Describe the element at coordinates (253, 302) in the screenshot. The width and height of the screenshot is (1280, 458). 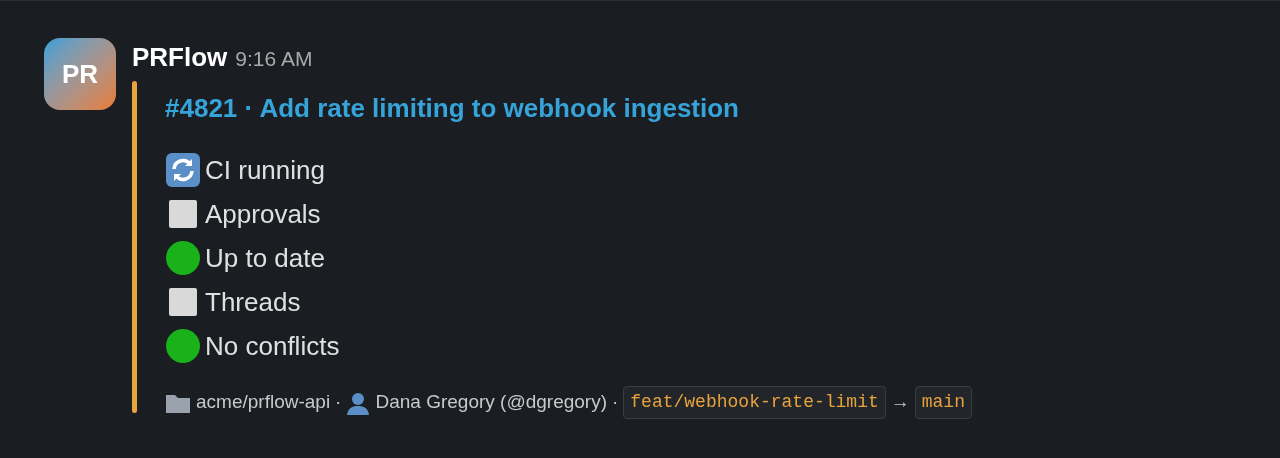
I see `status-label: Threads` at that location.